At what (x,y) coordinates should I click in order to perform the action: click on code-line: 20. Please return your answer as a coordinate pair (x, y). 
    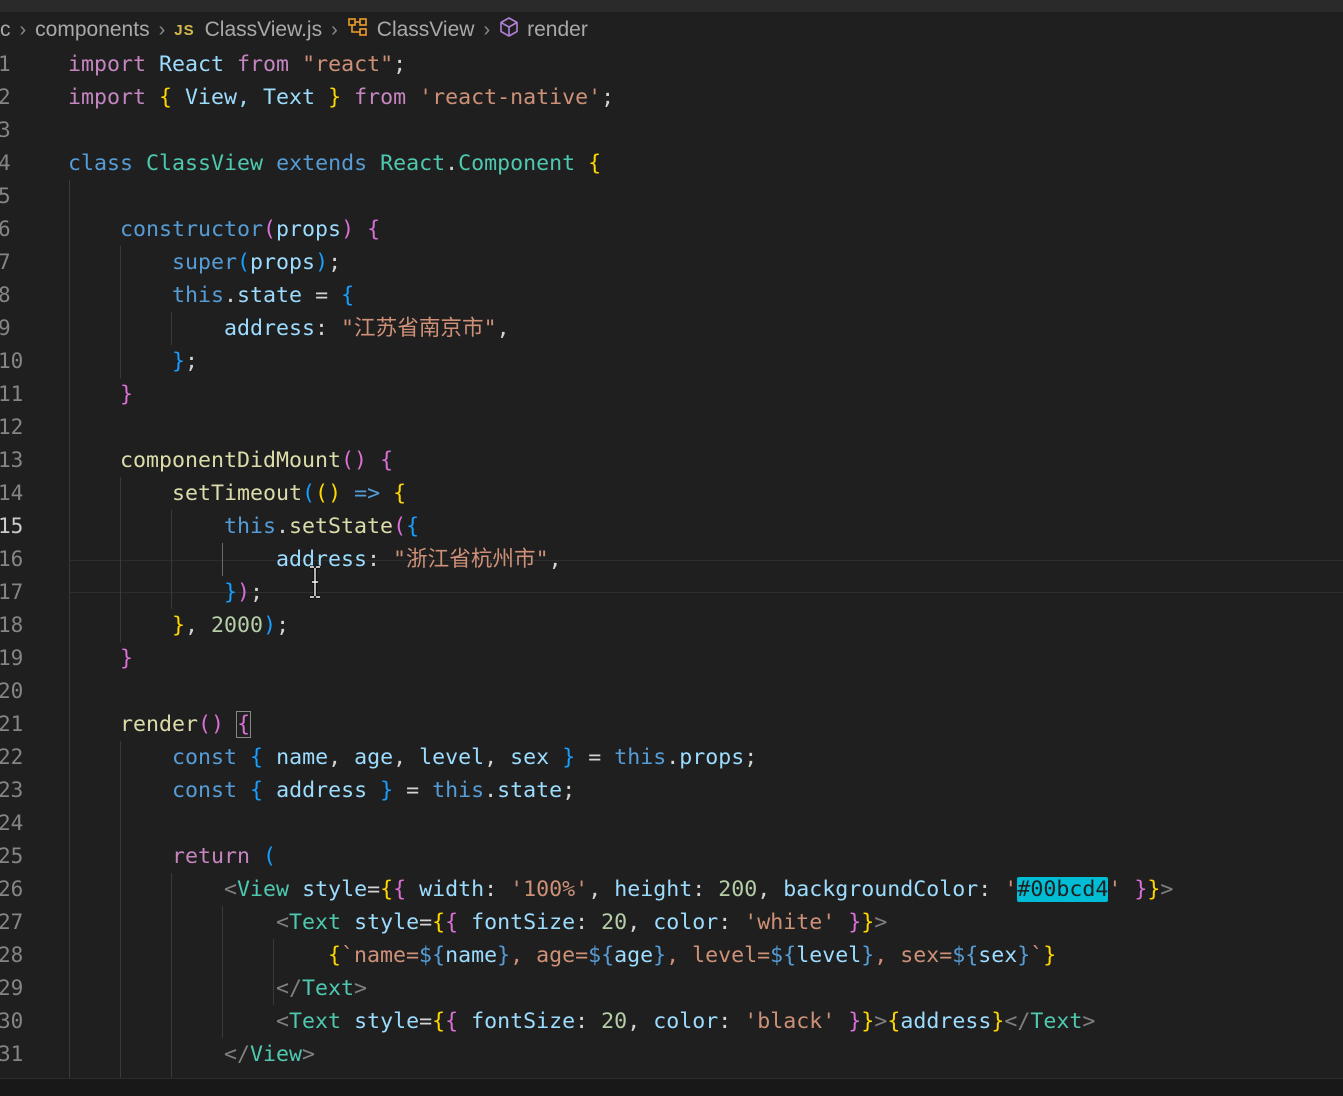
    Looking at the image, I should click on (671, 691).